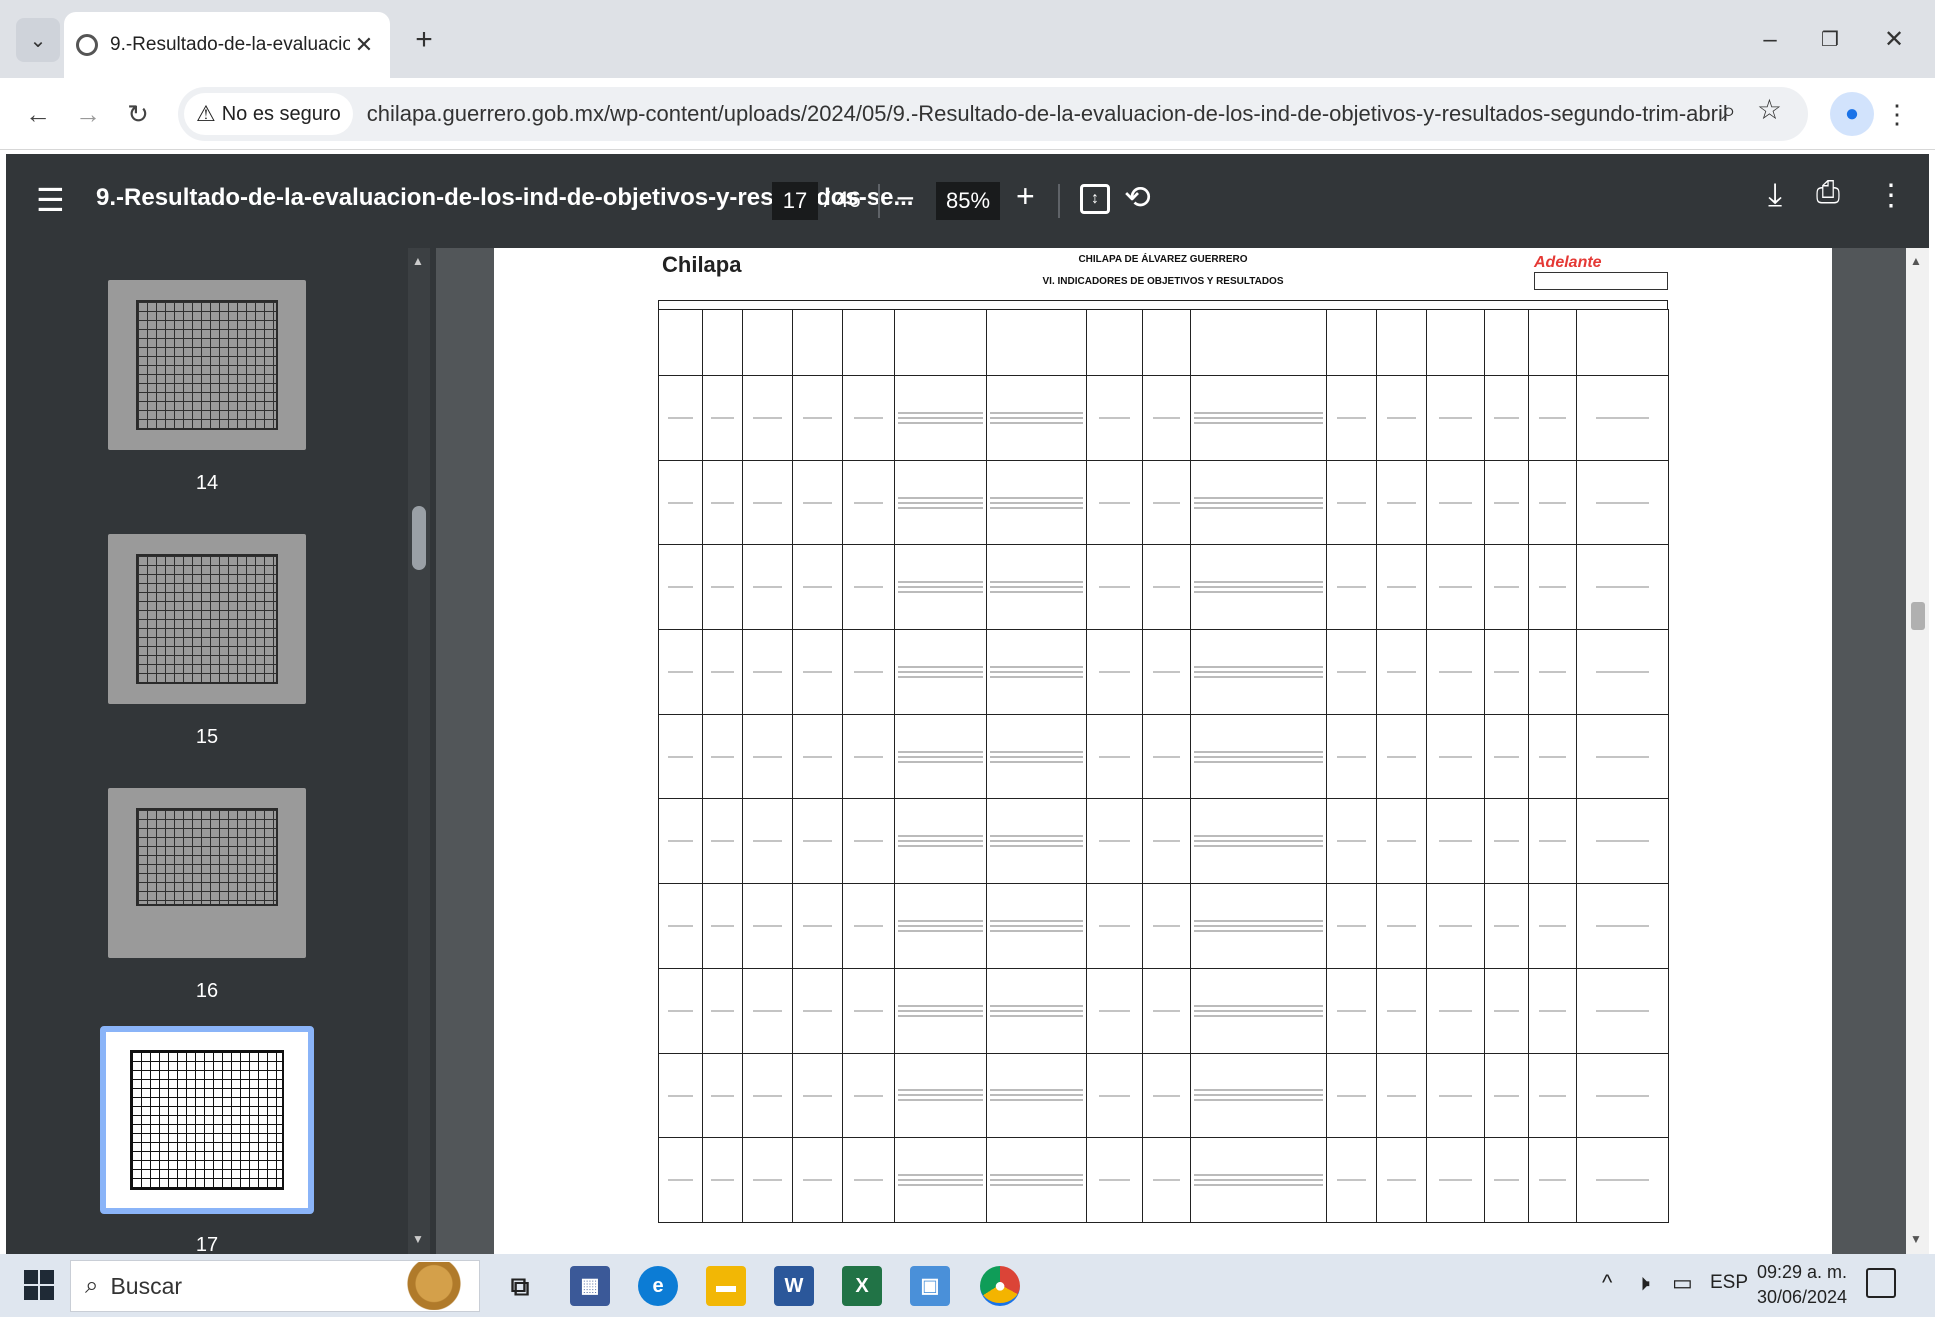  Describe the element at coordinates (1770, 40) in the screenshot. I see `minimize-icon: –` at that location.